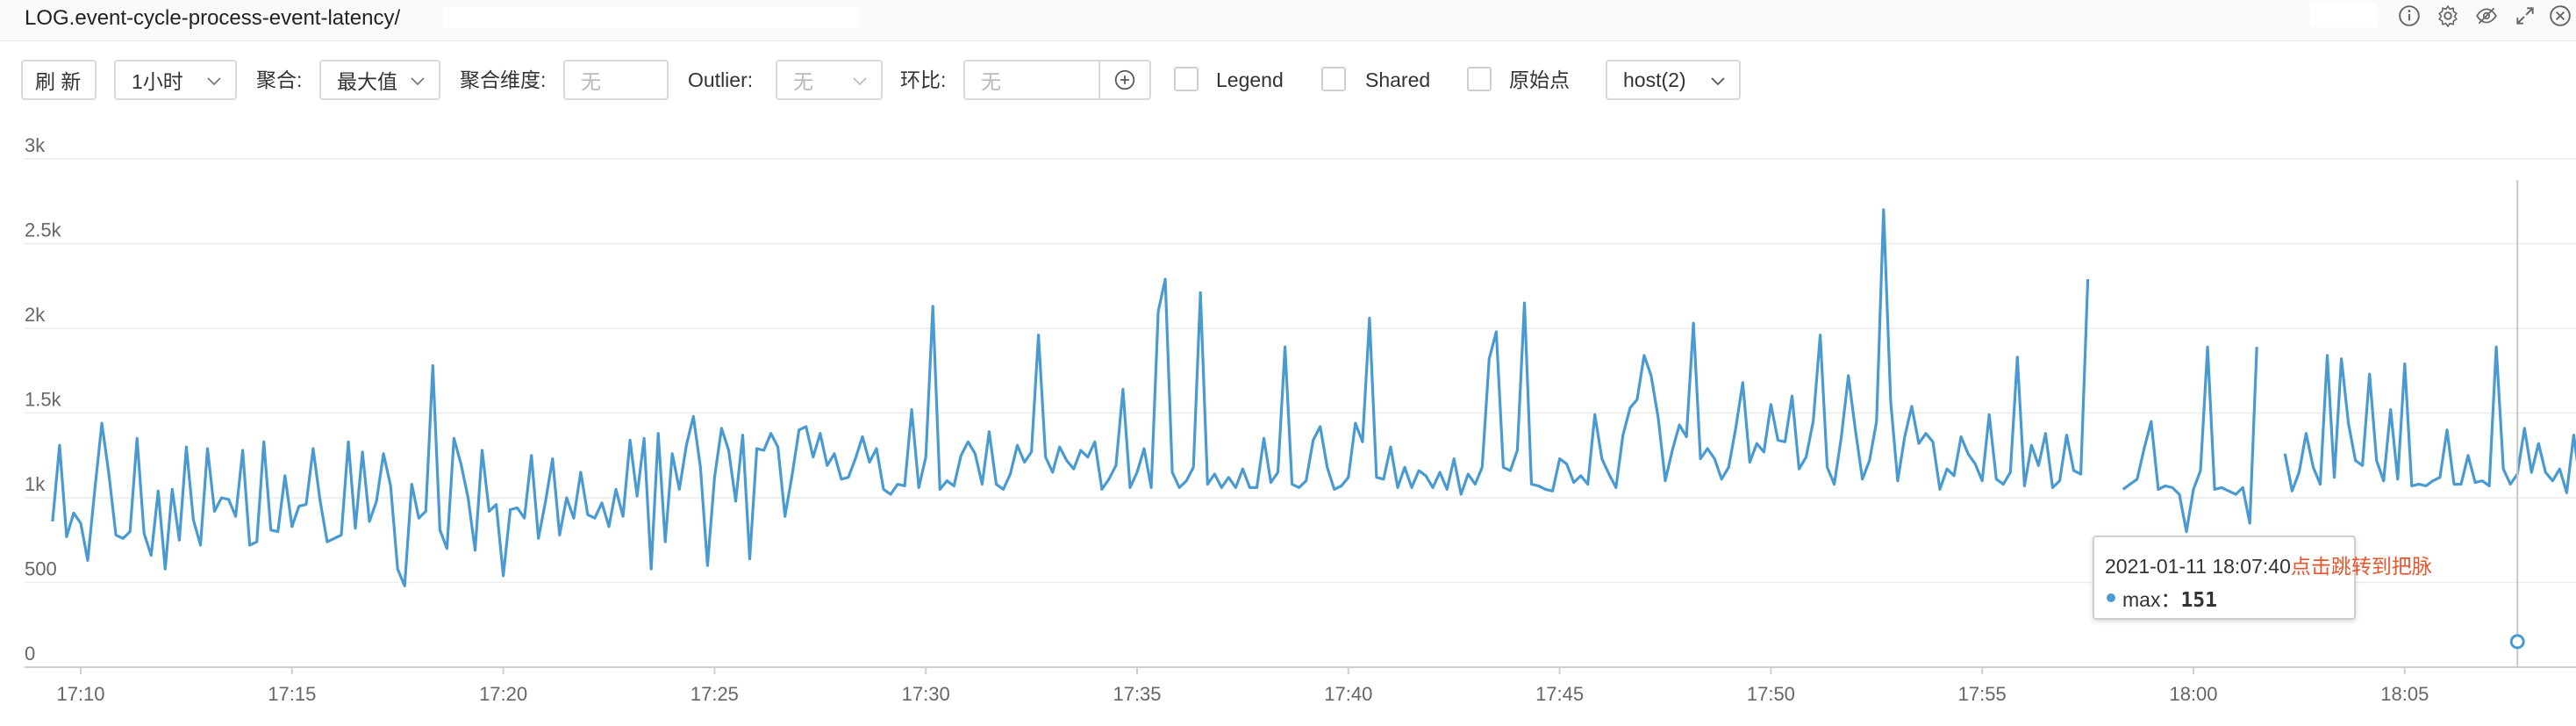 This screenshot has height=726, width=2576. What do you see at coordinates (41, 569) in the screenshot?
I see `y-tick-label: 500` at bounding box center [41, 569].